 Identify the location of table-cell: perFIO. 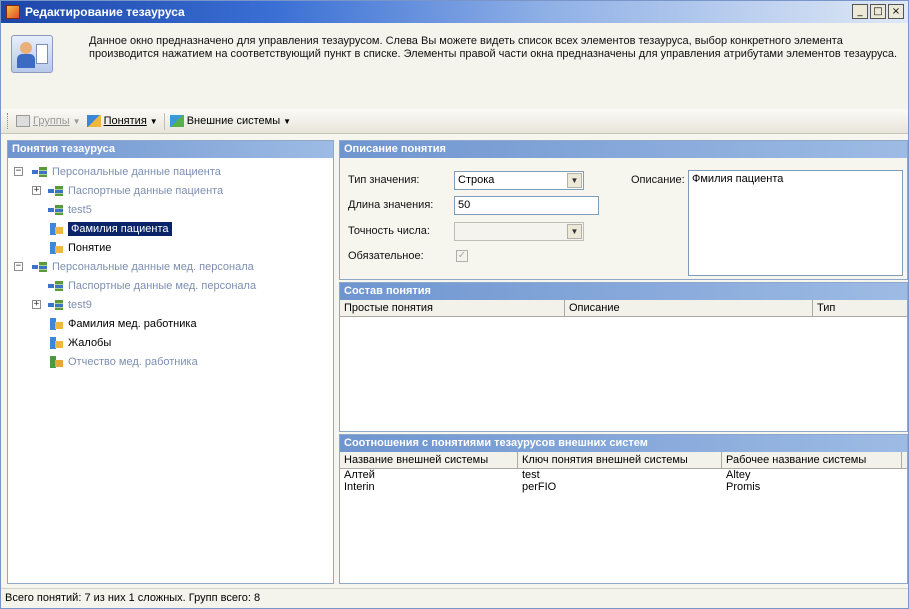
(539, 487).